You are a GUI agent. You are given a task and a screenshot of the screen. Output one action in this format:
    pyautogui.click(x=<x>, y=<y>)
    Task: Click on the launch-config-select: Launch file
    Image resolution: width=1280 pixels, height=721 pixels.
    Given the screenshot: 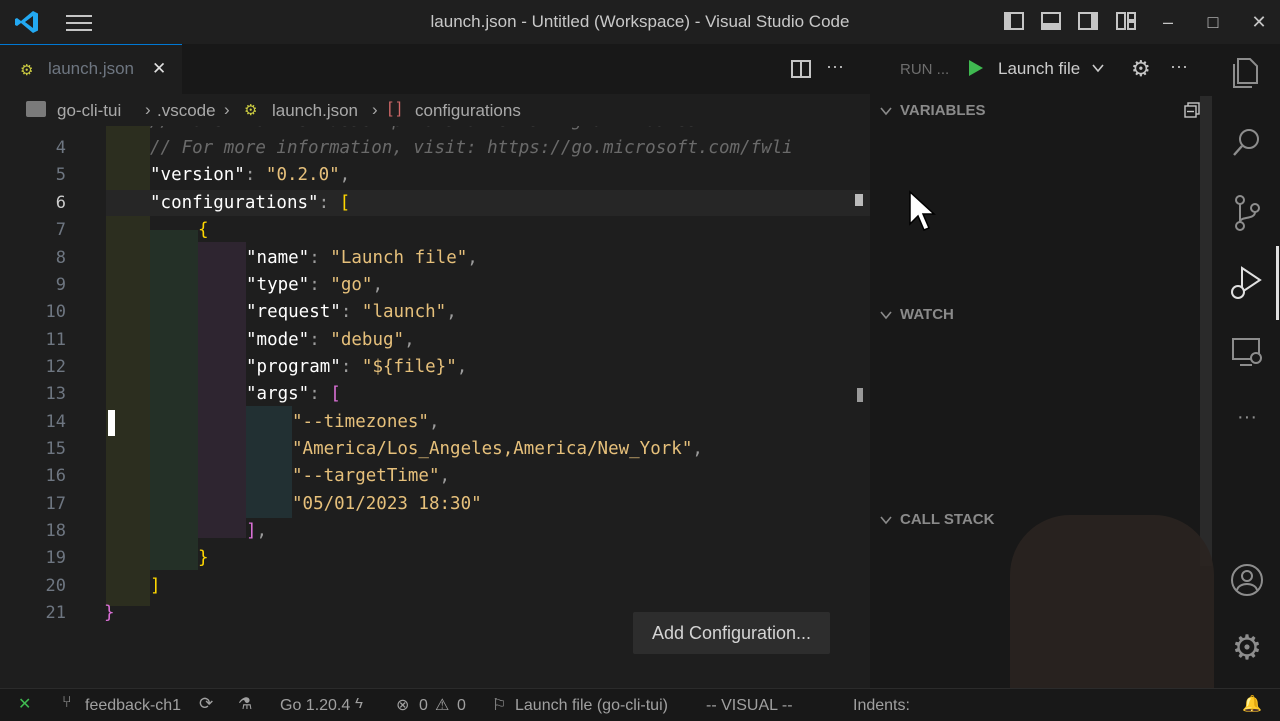 What is the action you would take?
    pyautogui.click(x=1039, y=69)
    